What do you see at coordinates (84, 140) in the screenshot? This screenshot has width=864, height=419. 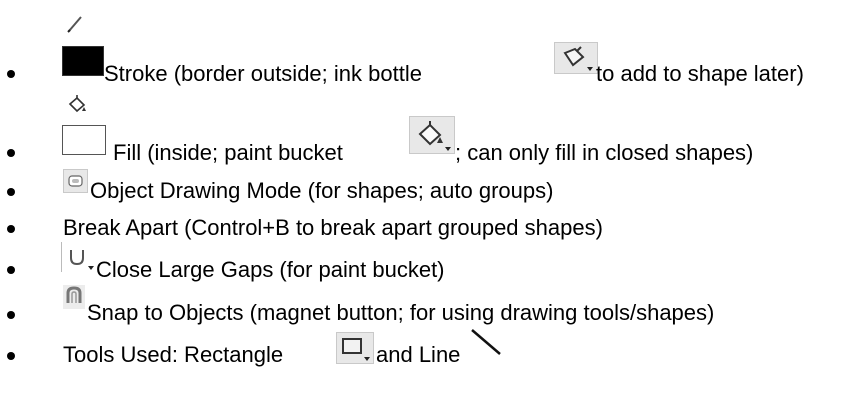 I see `white-swatch-icon` at bounding box center [84, 140].